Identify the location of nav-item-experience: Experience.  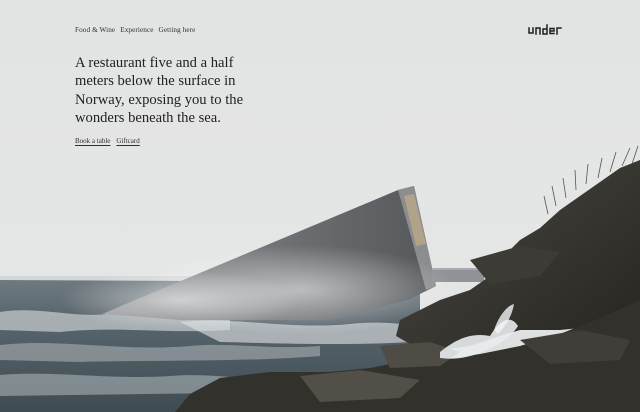
(136, 30).